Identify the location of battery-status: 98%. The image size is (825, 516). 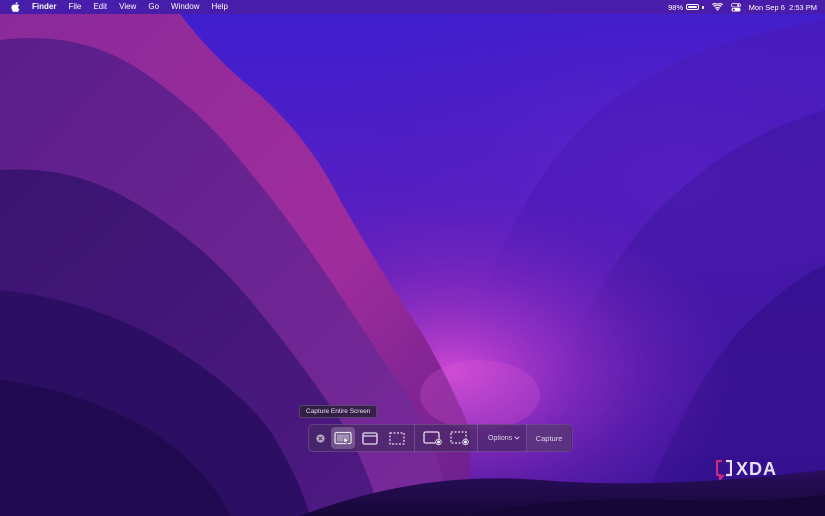
(686, 7).